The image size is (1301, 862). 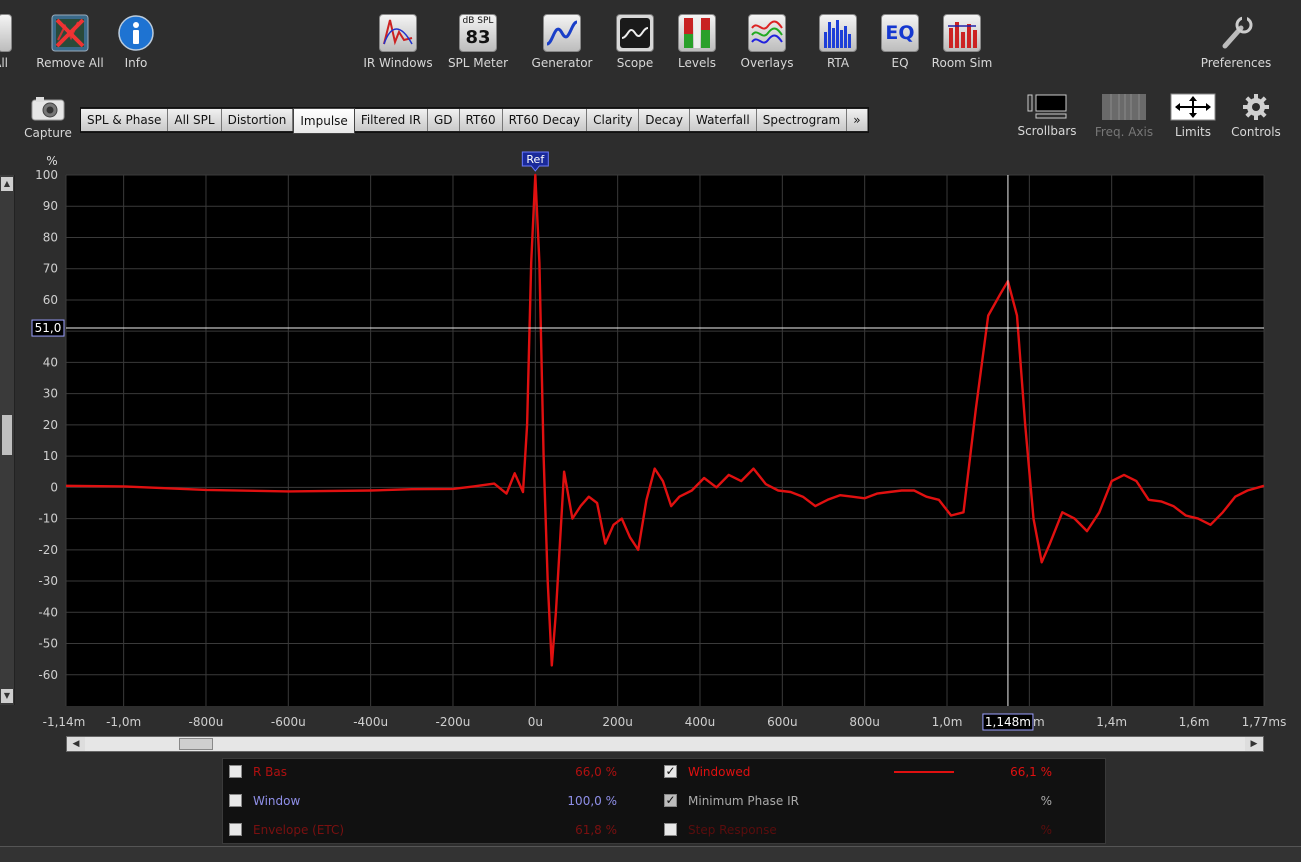 What do you see at coordinates (46, 175) in the screenshot?
I see `y-tick-label: 100` at bounding box center [46, 175].